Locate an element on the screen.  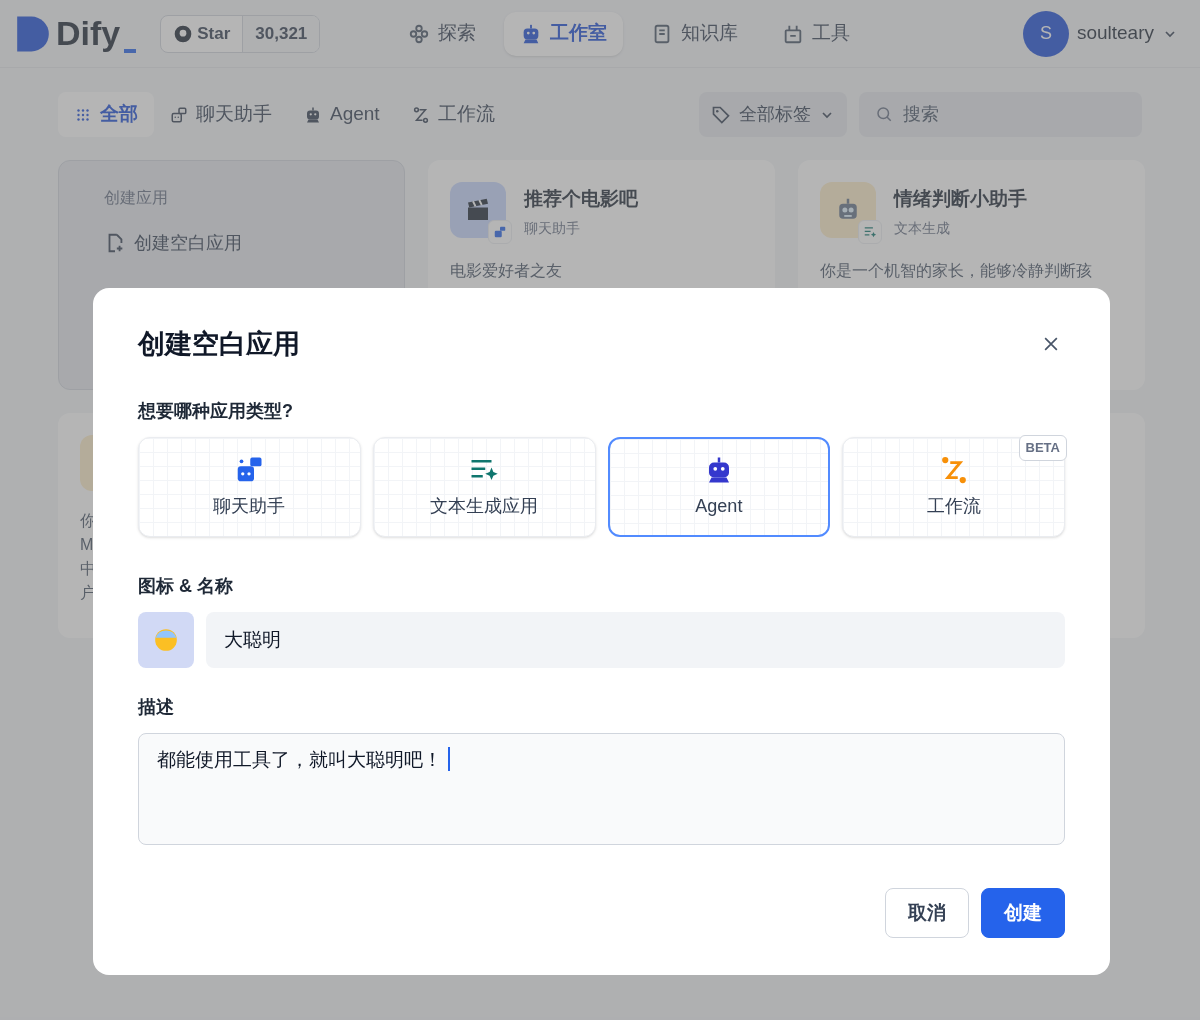
nav-tab: 知识库 is located at coordinates (695, 33).